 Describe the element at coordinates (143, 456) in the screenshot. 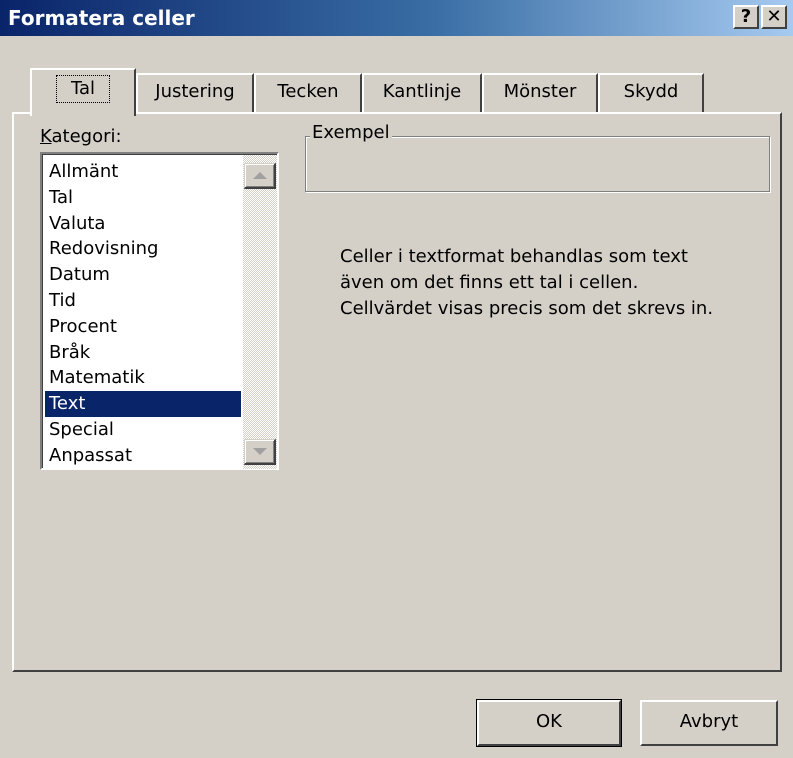

I see `list-item: Anpassat` at that location.